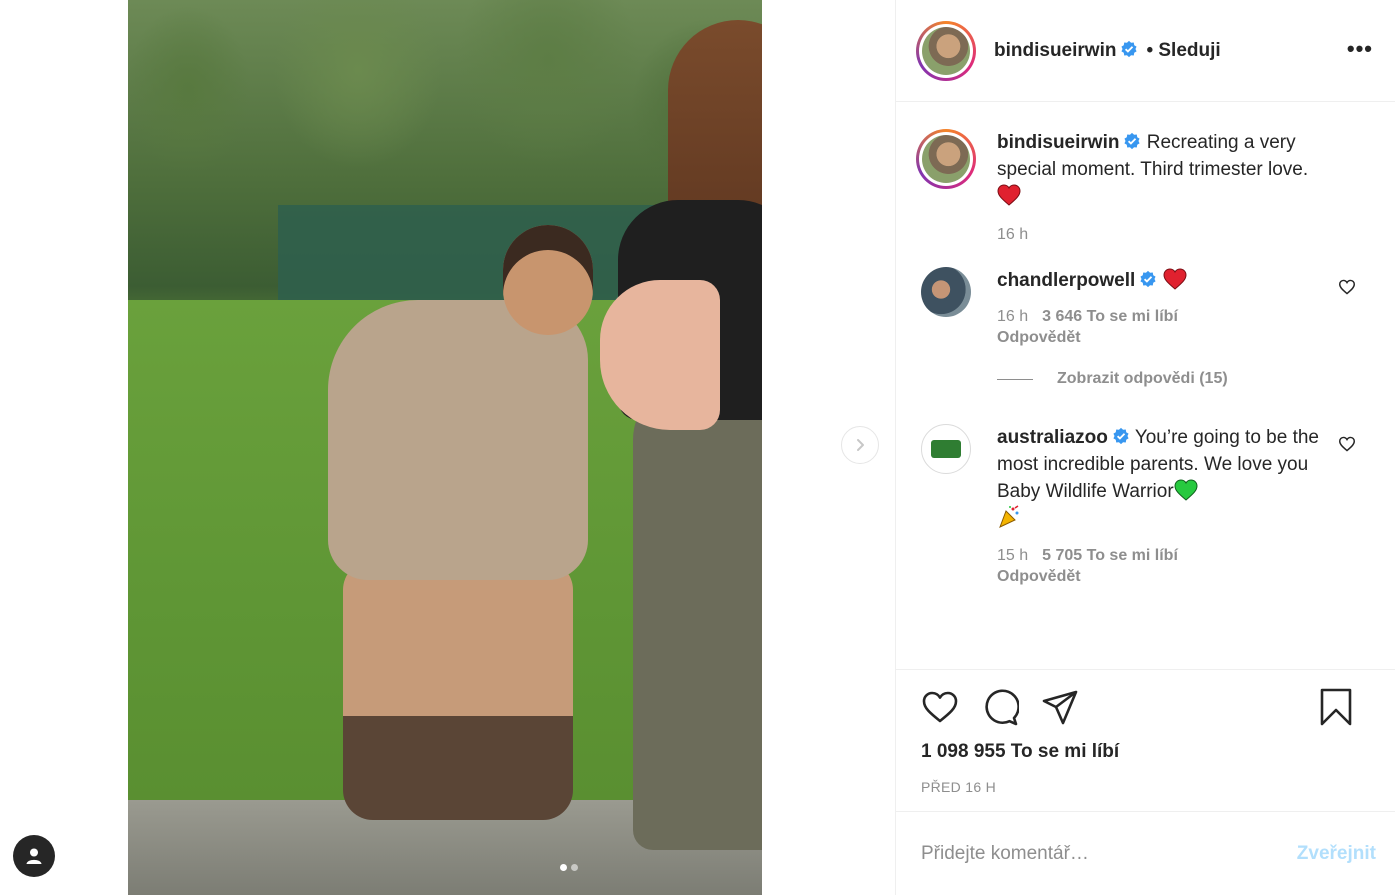 The width and height of the screenshot is (1395, 895). Describe the element at coordinates (1148, 752) in the screenshot. I see `post-likes-count: 1 098 955 To se mi líbí` at that location.